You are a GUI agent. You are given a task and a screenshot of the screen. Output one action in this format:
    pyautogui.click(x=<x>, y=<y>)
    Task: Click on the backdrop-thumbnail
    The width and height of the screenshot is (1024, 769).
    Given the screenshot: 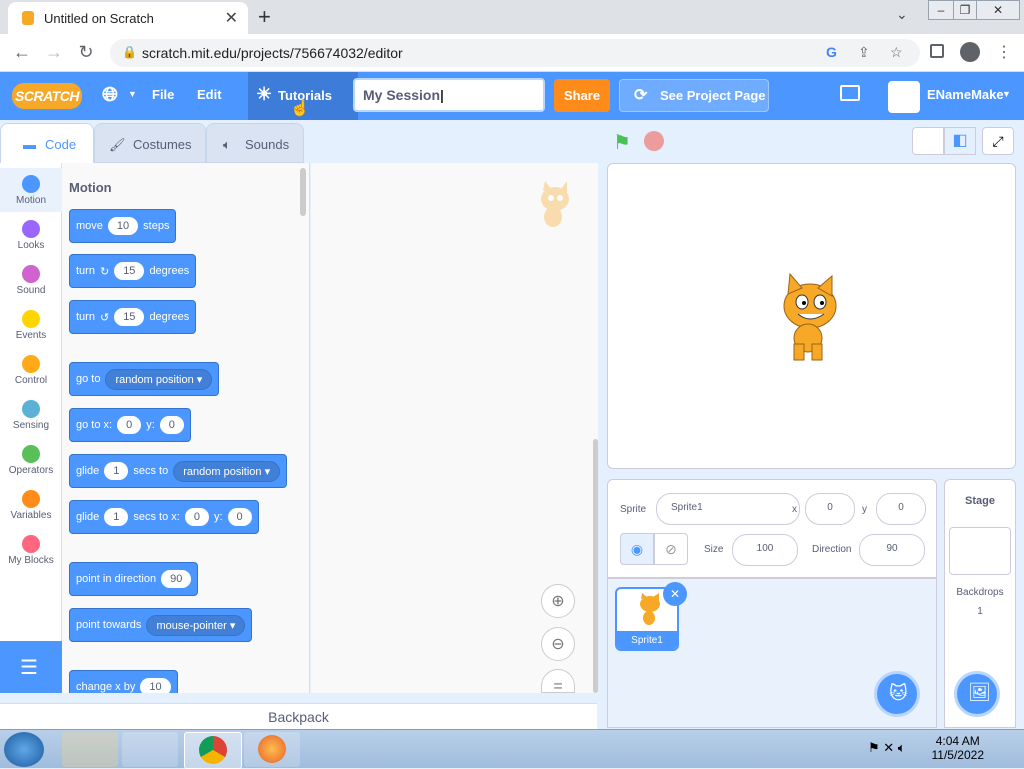 What is the action you would take?
    pyautogui.click(x=980, y=551)
    